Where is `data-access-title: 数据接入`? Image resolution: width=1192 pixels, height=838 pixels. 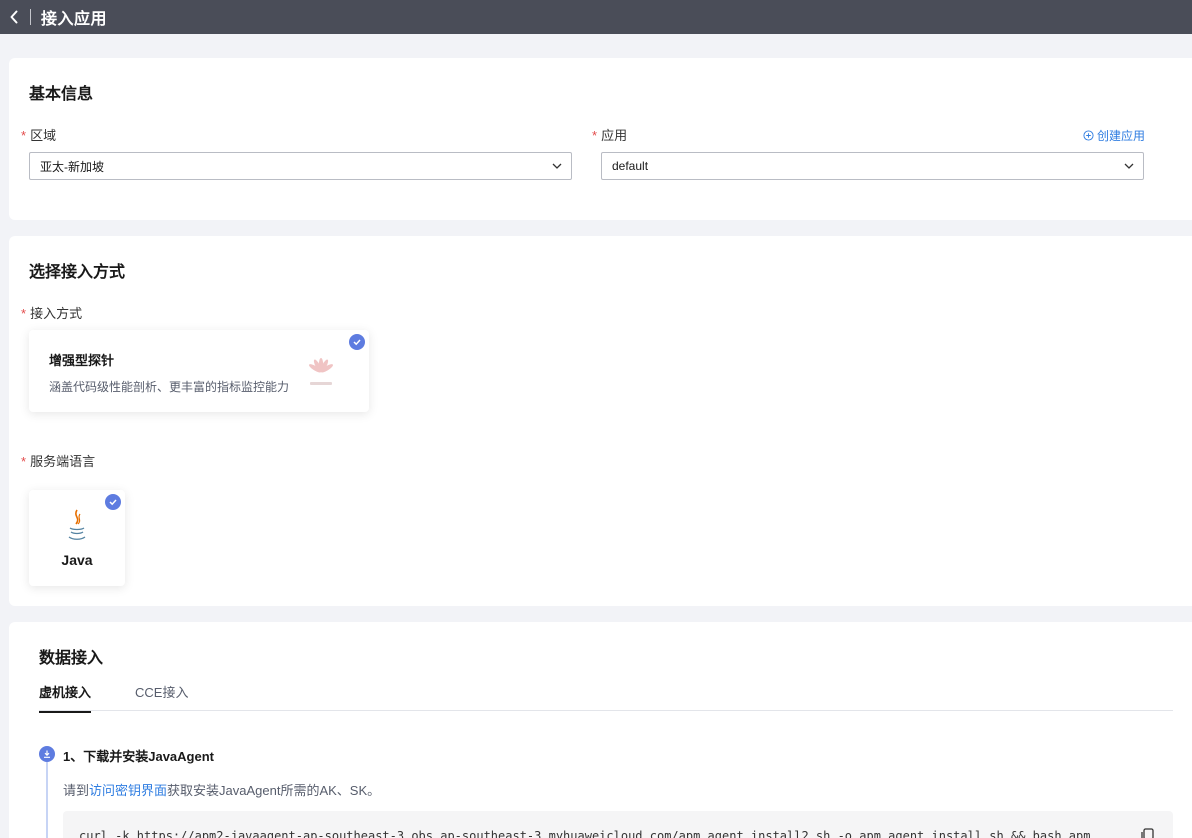
data-access-title: 数据接入 is located at coordinates (71, 658).